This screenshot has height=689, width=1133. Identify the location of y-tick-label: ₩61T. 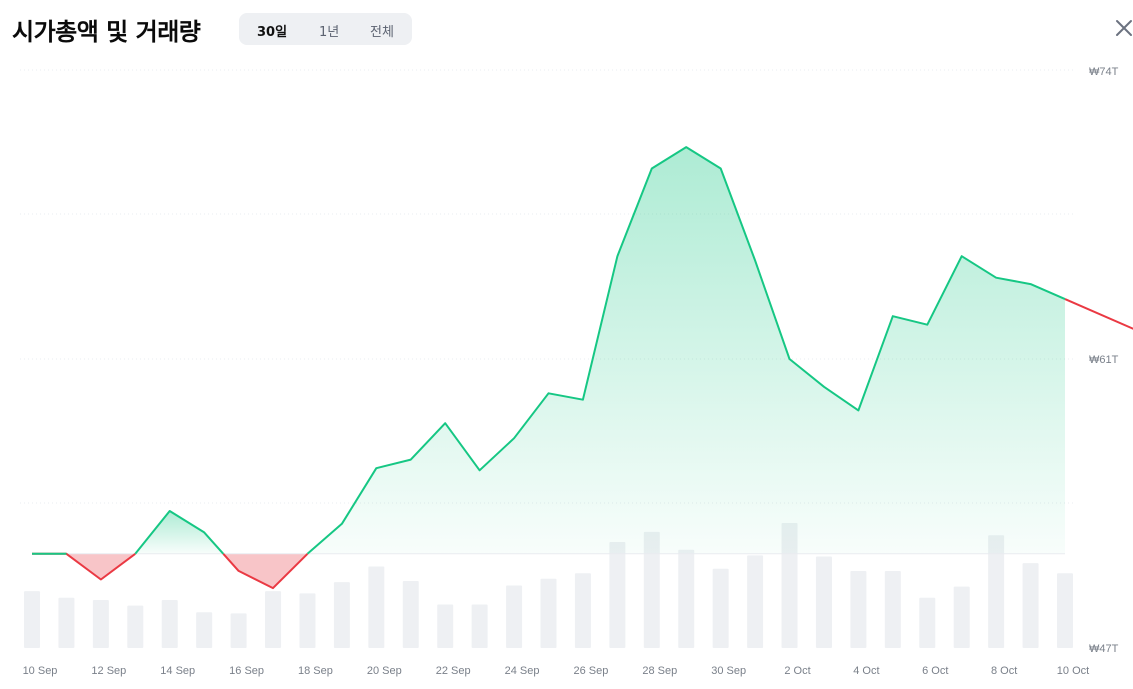
(1104, 360).